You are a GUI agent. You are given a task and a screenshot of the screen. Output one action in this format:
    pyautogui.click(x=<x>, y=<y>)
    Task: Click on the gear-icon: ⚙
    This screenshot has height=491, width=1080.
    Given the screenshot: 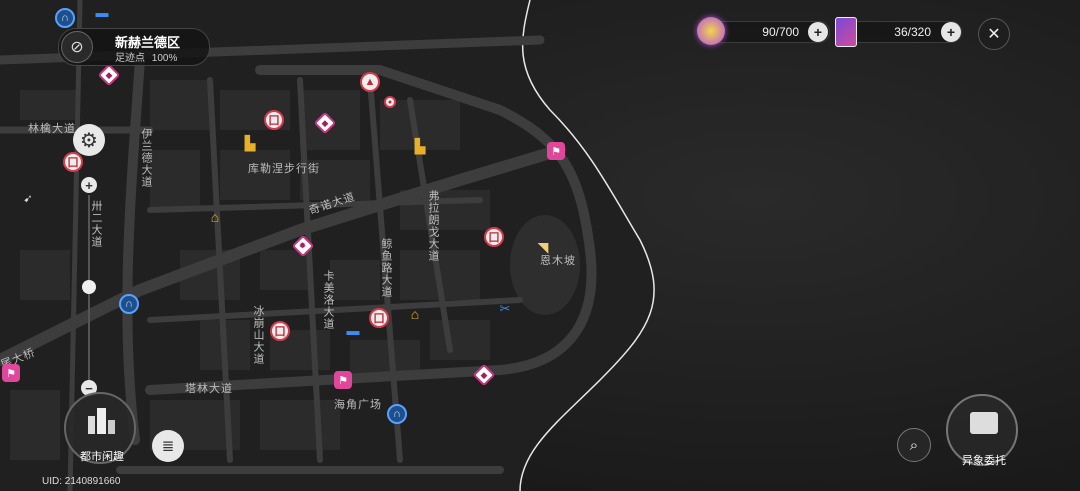 What is the action you would take?
    pyautogui.click(x=89, y=140)
    